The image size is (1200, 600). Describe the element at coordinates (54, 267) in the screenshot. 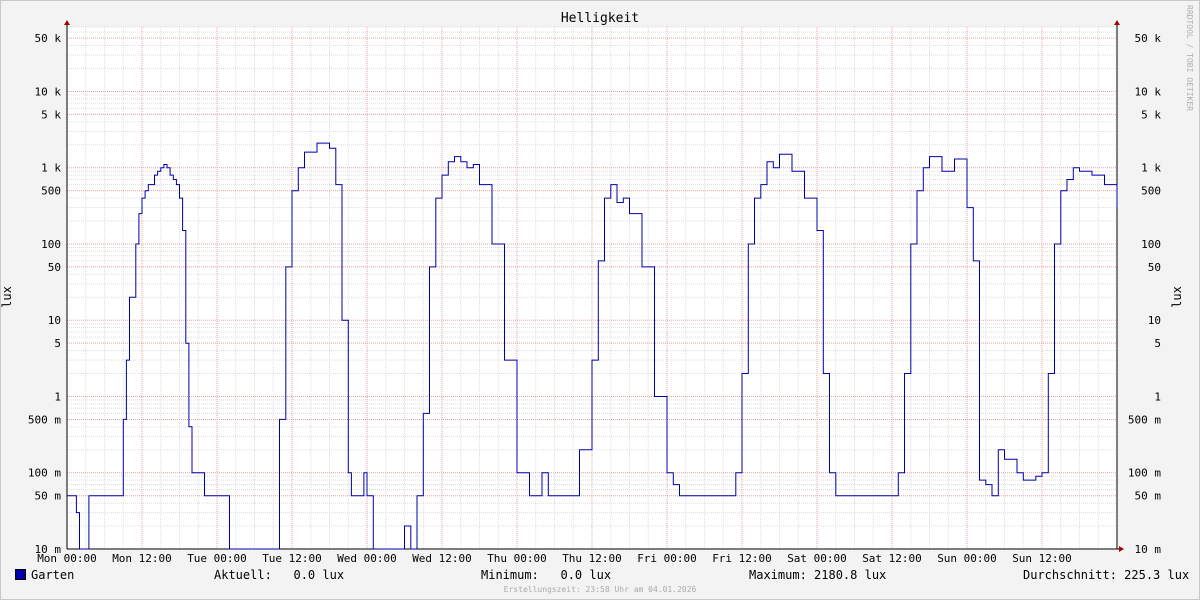

I see `y-tick-label-left: 50` at that location.